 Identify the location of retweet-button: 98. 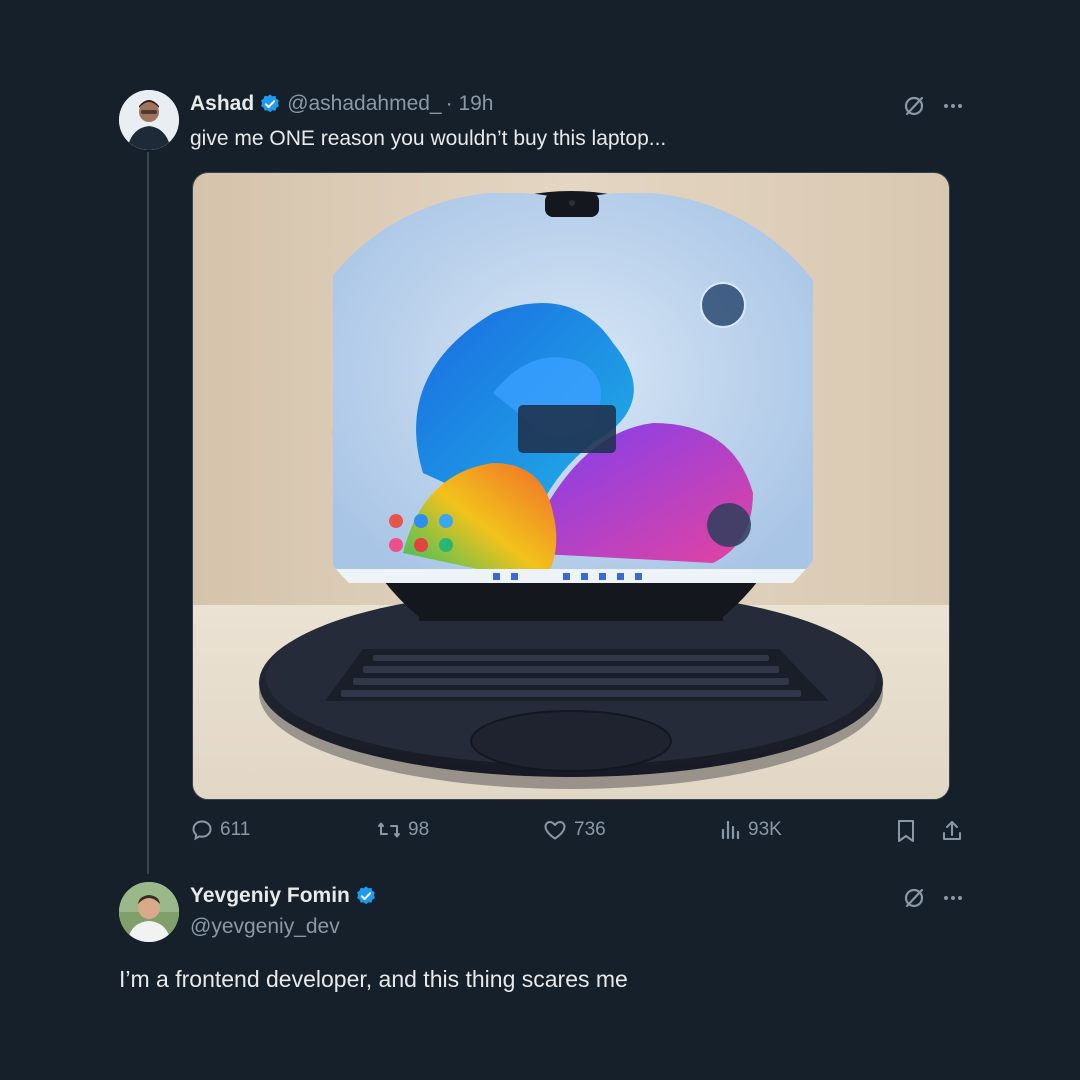
(402, 830).